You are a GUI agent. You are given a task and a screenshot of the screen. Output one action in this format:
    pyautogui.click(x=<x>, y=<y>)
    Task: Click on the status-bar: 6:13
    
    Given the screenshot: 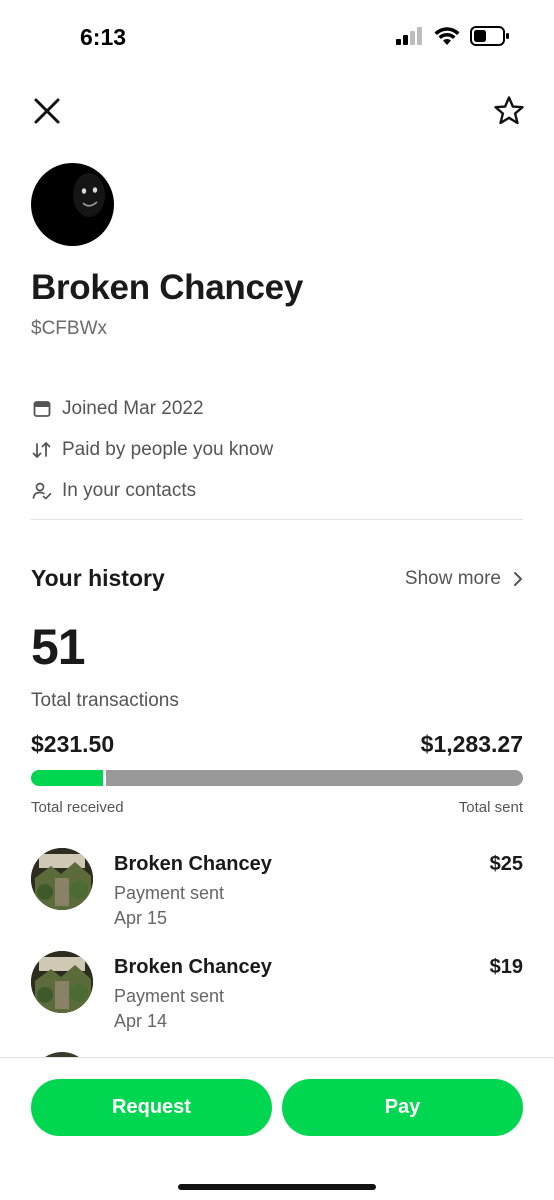 What is the action you would take?
    pyautogui.click(x=277, y=36)
    